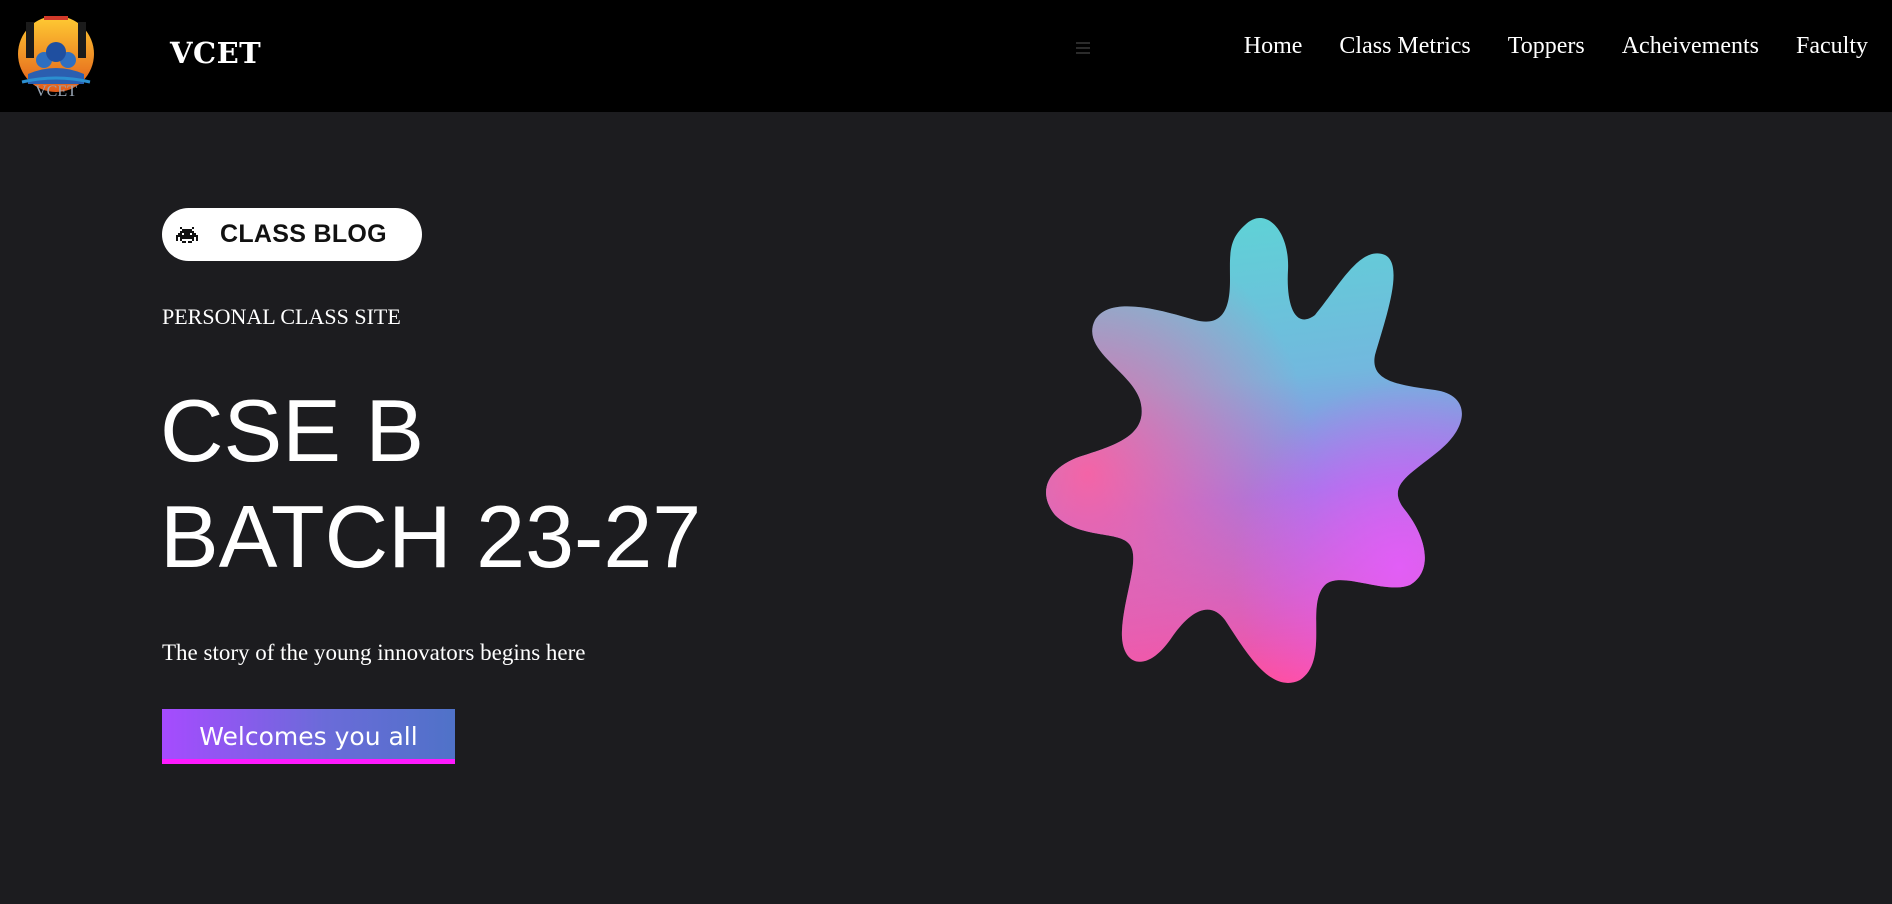 The height and width of the screenshot is (904, 1892). Describe the element at coordinates (1546, 46) in the screenshot. I see `nav-link-toppers: Toppers` at that location.